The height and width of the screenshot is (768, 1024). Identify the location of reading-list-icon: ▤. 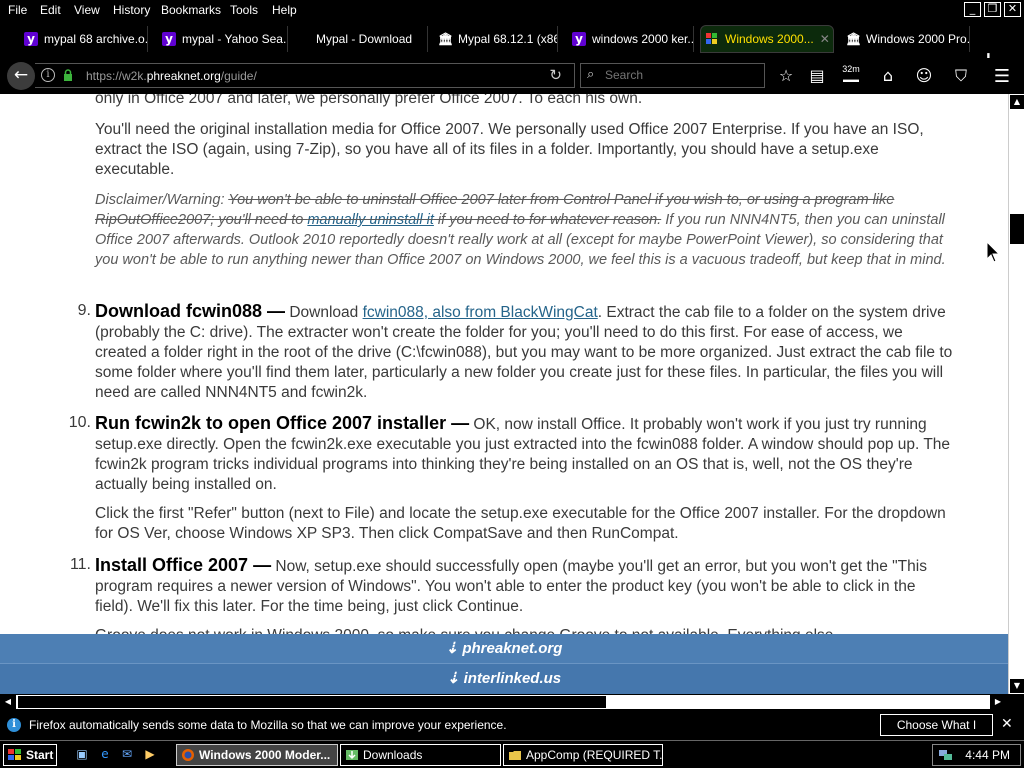
(817, 75).